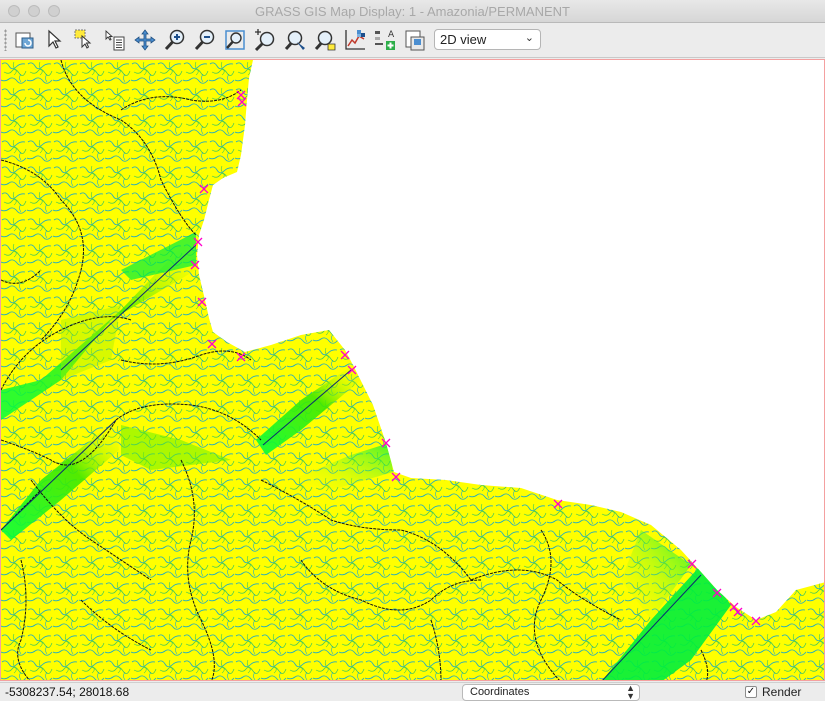 This screenshot has height=701, width=825. I want to click on zoom-extent-icon, so click(235, 40).